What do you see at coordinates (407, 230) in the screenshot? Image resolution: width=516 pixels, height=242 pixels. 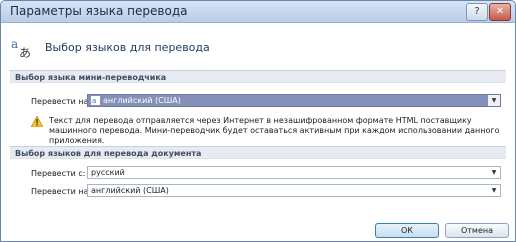 I see `ok-button: ОК` at bounding box center [407, 230].